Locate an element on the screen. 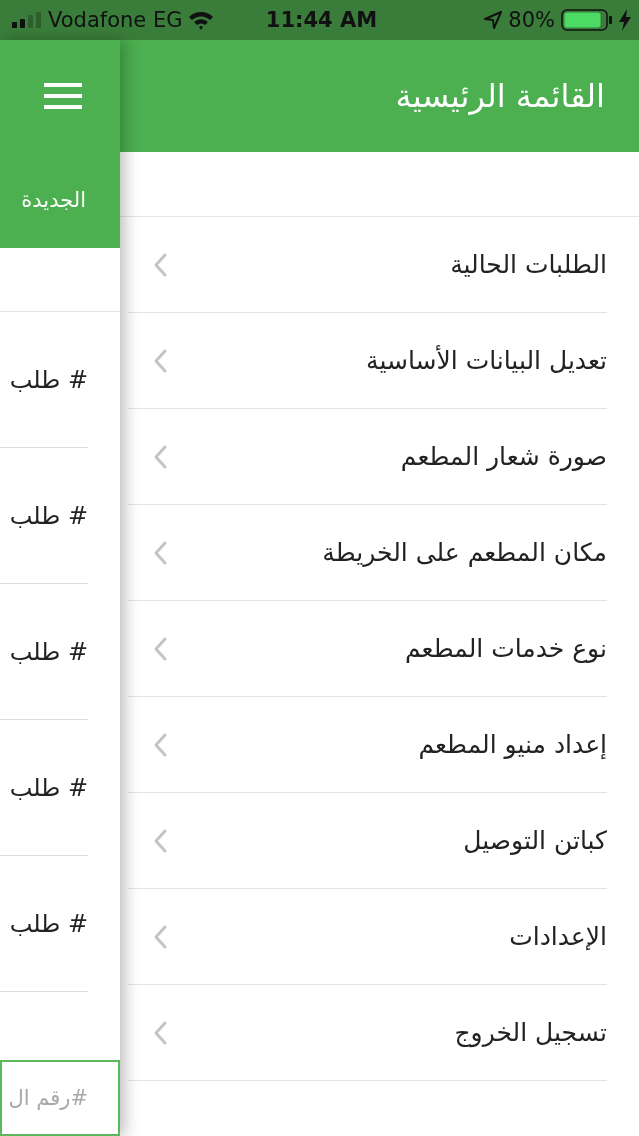  menu-item: تسجيل الخروج is located at coordinates (367, 1033).